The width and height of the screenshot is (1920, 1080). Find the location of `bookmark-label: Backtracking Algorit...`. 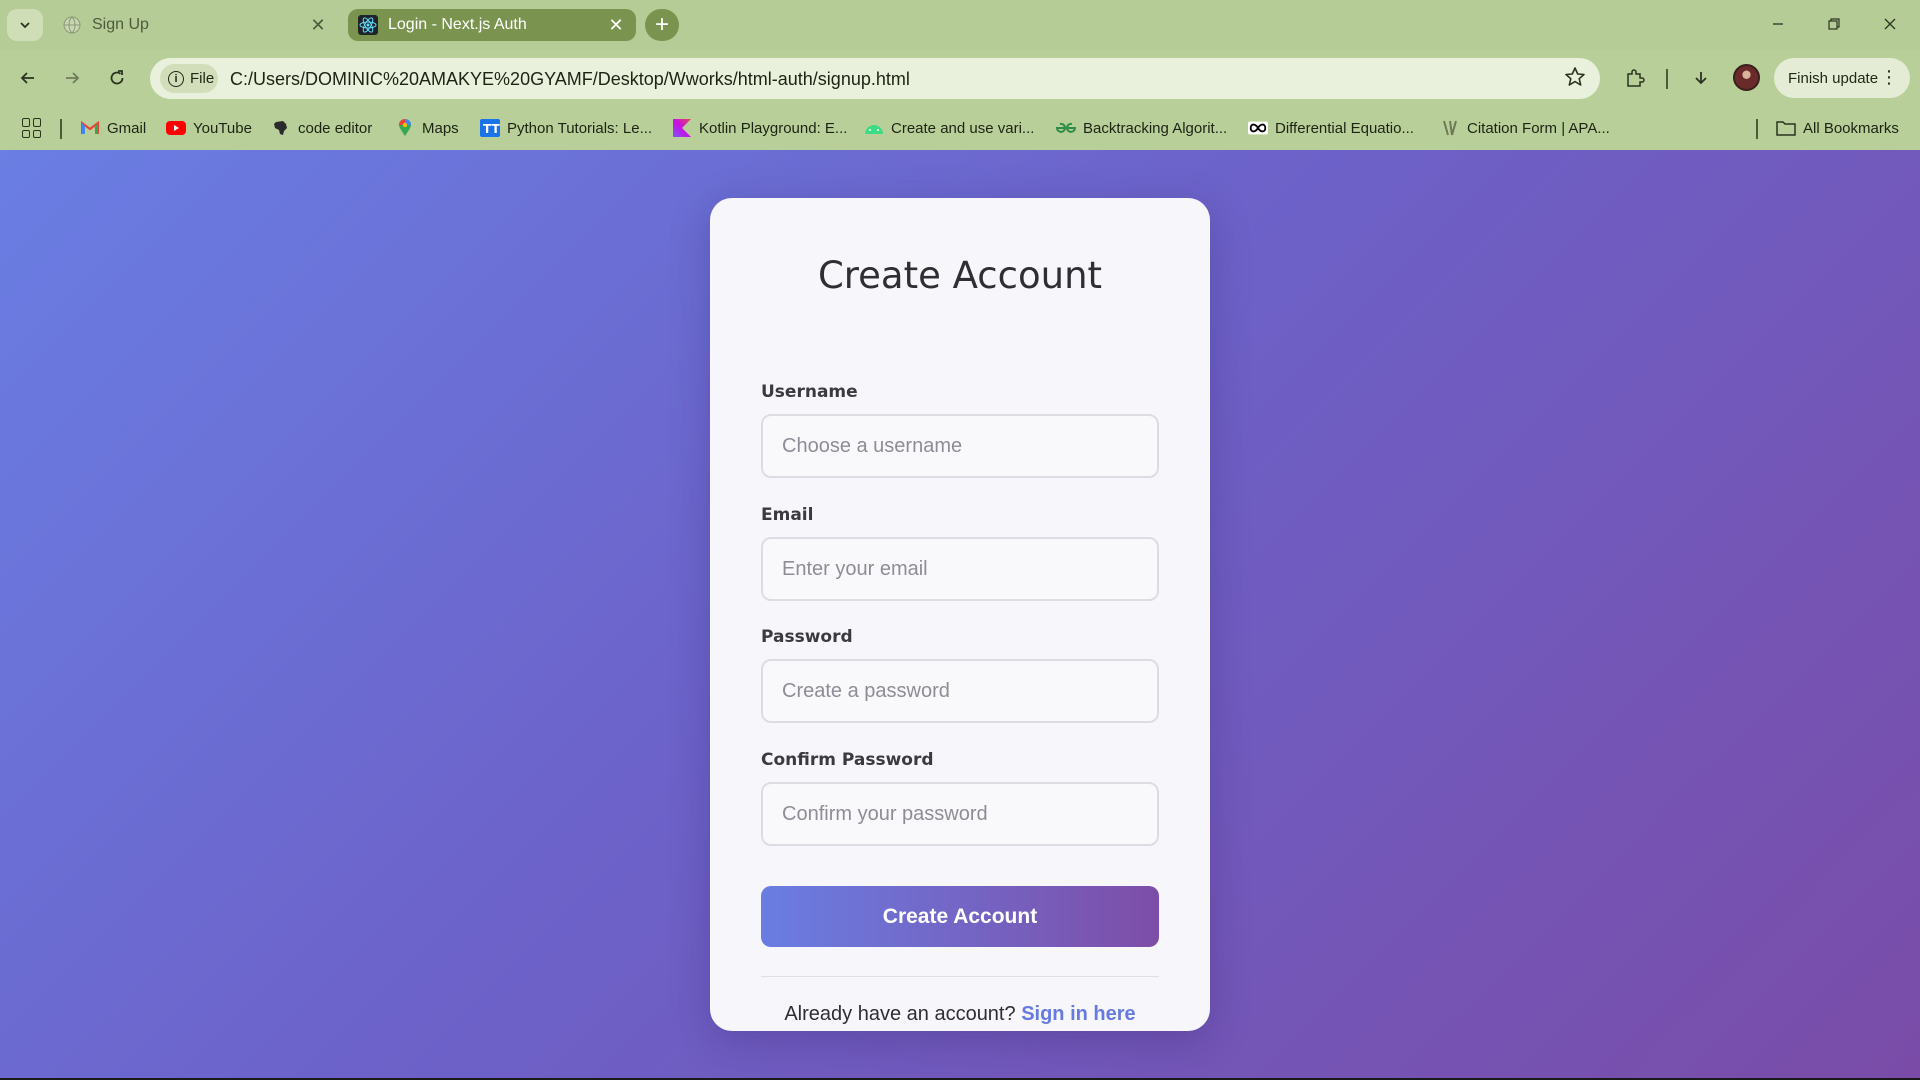

bookmark-label: Backtracking Algorit... is located at coordinates (1155, 128).